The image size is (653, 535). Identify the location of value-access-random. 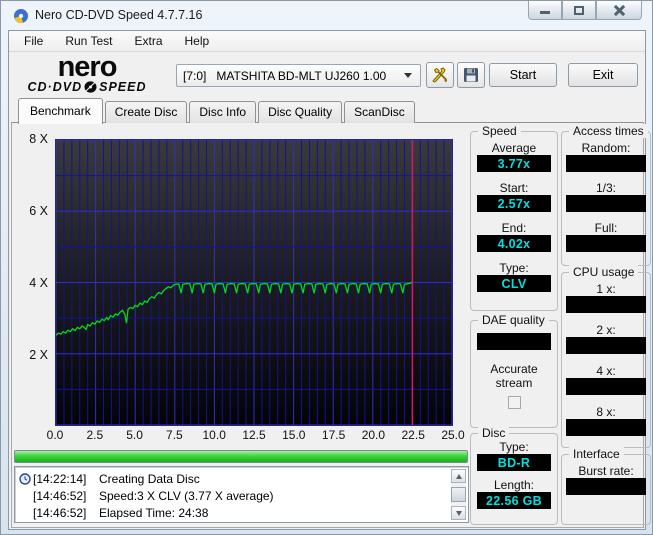
(606, 163).